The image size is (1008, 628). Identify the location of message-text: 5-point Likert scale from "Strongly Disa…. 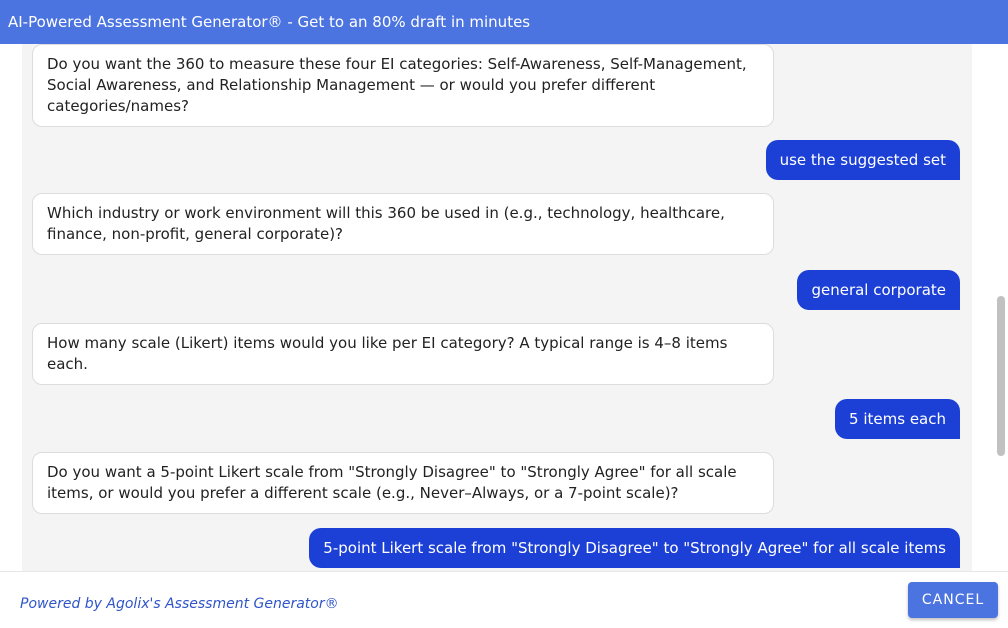
(634, 548).